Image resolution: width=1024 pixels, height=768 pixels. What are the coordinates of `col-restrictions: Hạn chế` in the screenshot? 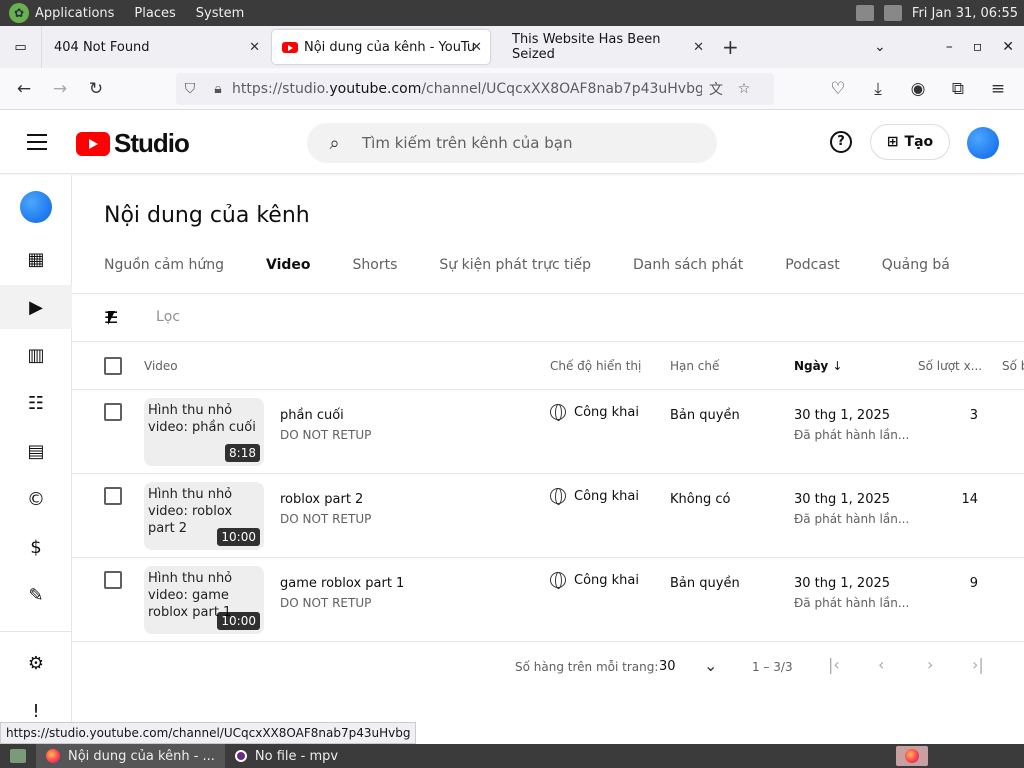 It's located at (694, 366).